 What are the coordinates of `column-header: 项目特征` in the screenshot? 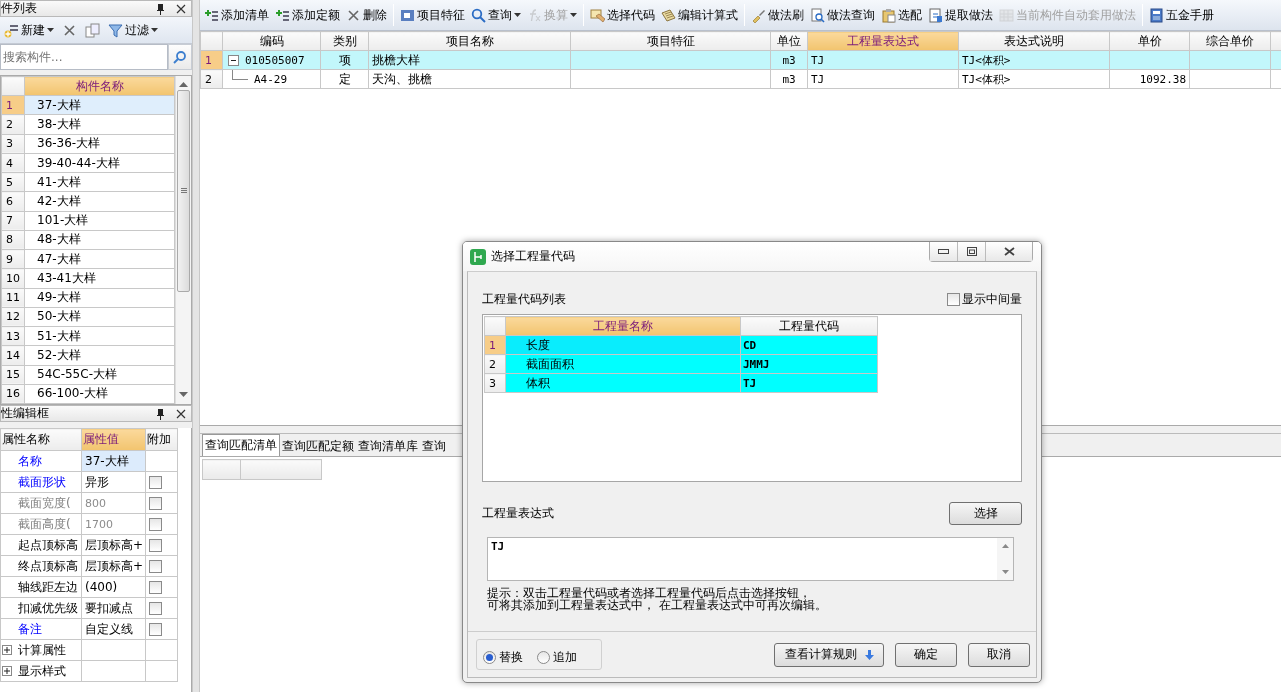 It's located at (670, 41).